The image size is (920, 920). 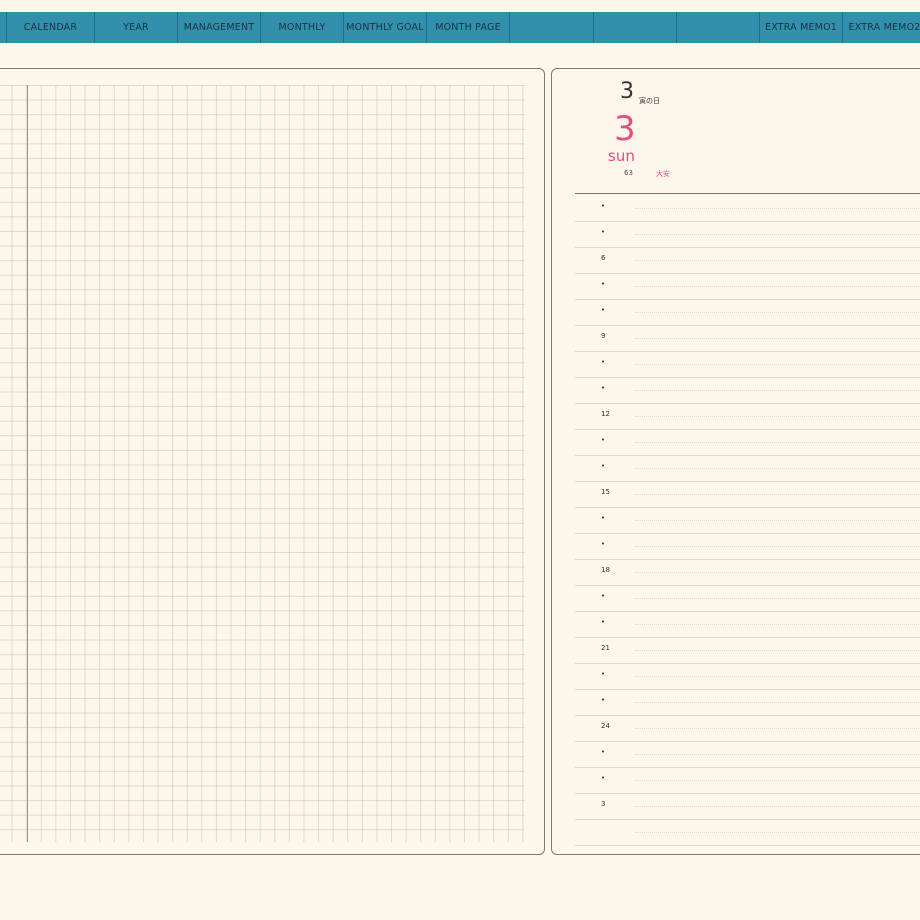 I want to click on schedule-row: 3, so click(x=747, y=806).